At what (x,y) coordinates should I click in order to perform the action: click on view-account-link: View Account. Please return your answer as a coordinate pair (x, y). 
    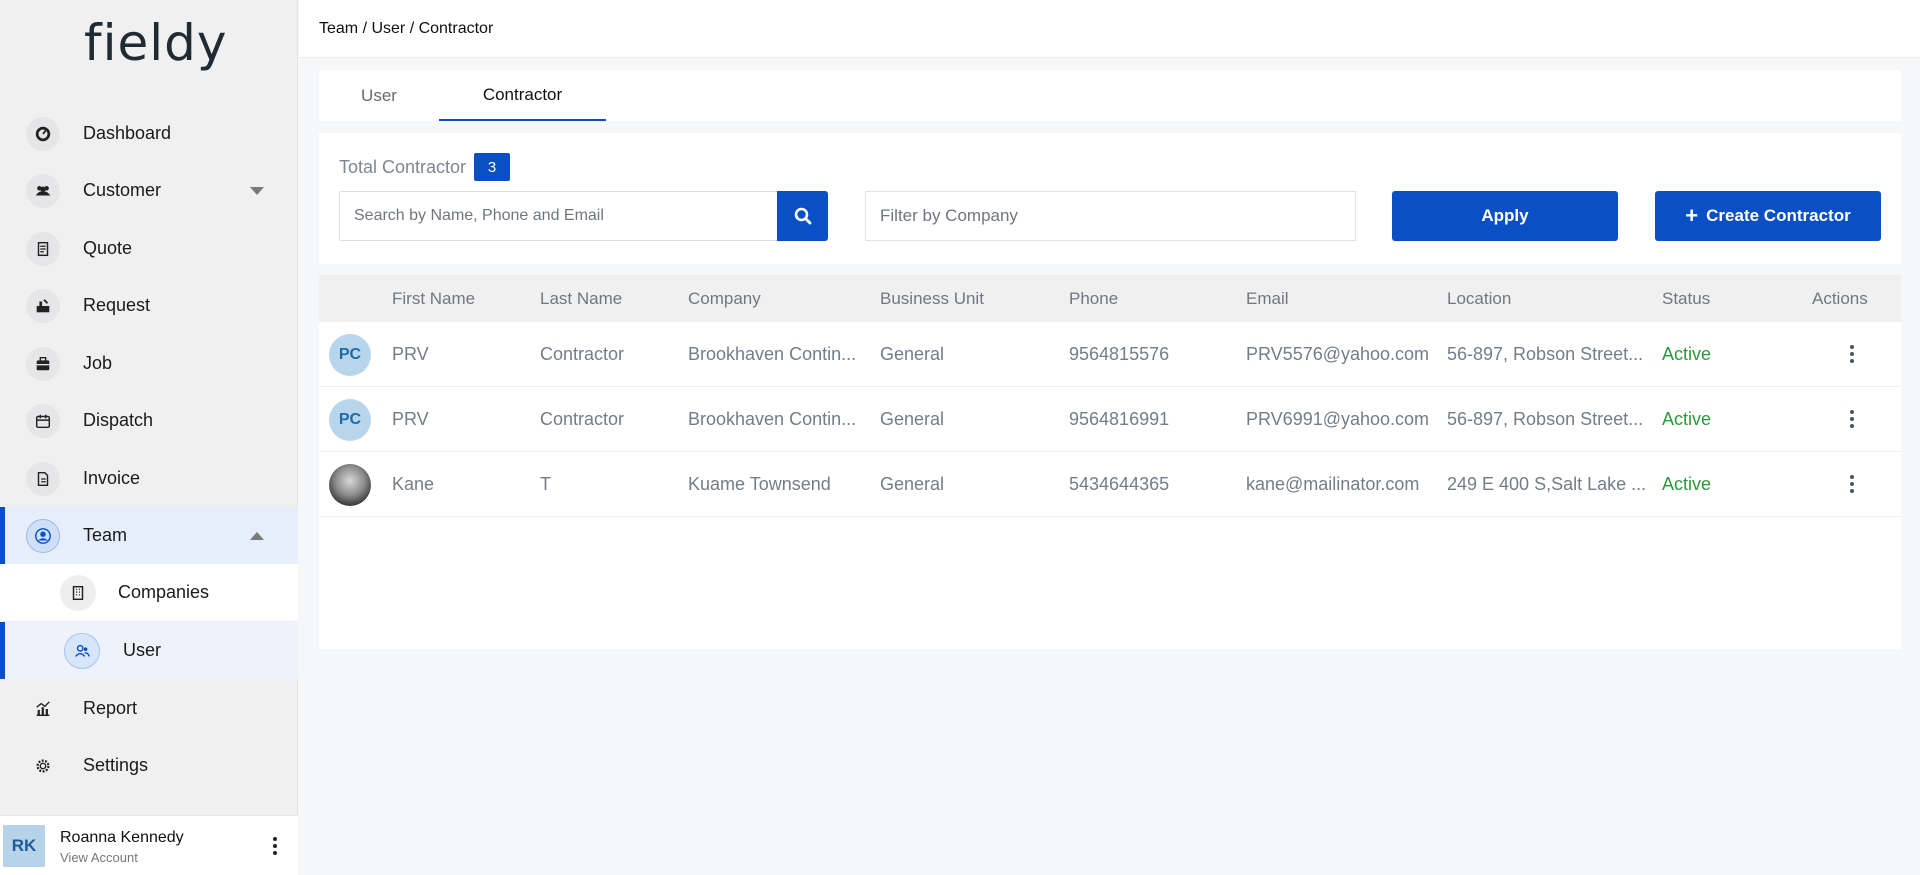
    Looking at the image, I should click on (99, 857).